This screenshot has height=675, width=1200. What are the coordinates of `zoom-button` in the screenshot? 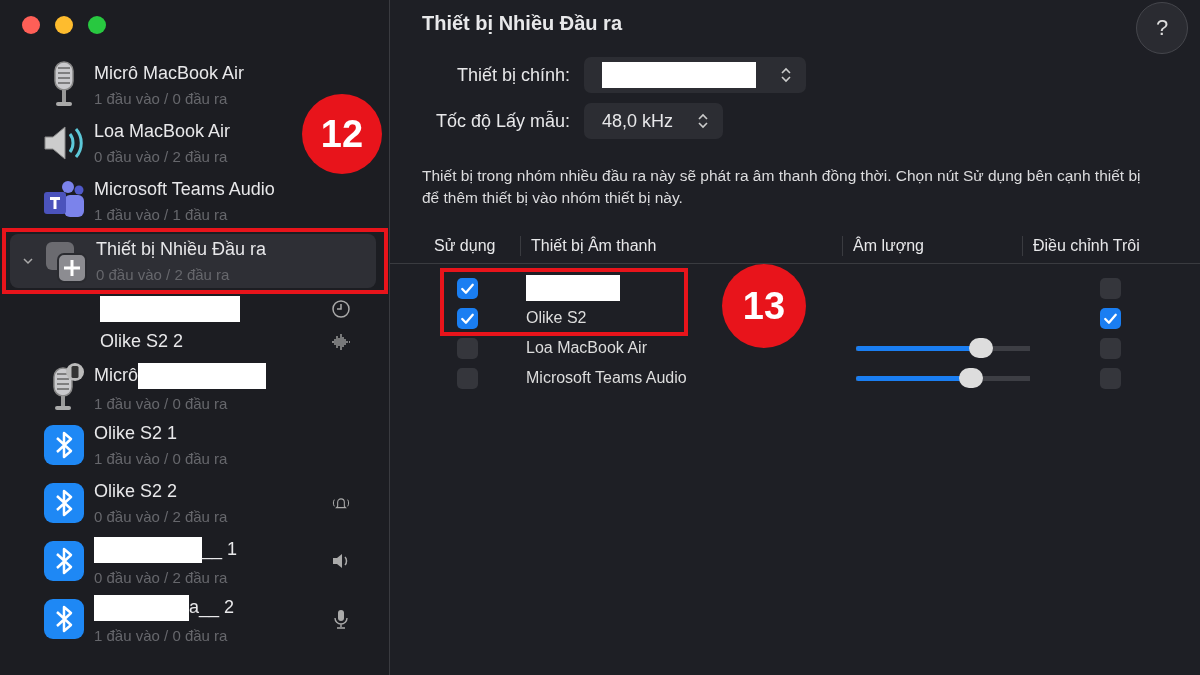 It's located at (97, 25).